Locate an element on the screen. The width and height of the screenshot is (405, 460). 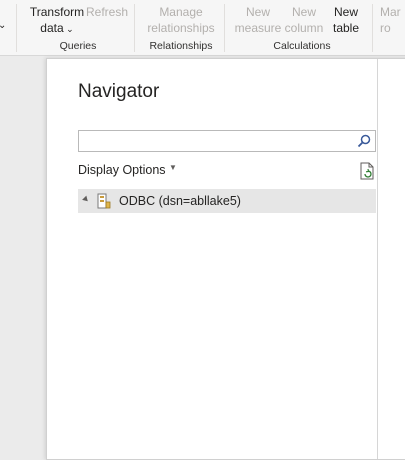
new-column-label-1: New is located at coordinates (303, 12).